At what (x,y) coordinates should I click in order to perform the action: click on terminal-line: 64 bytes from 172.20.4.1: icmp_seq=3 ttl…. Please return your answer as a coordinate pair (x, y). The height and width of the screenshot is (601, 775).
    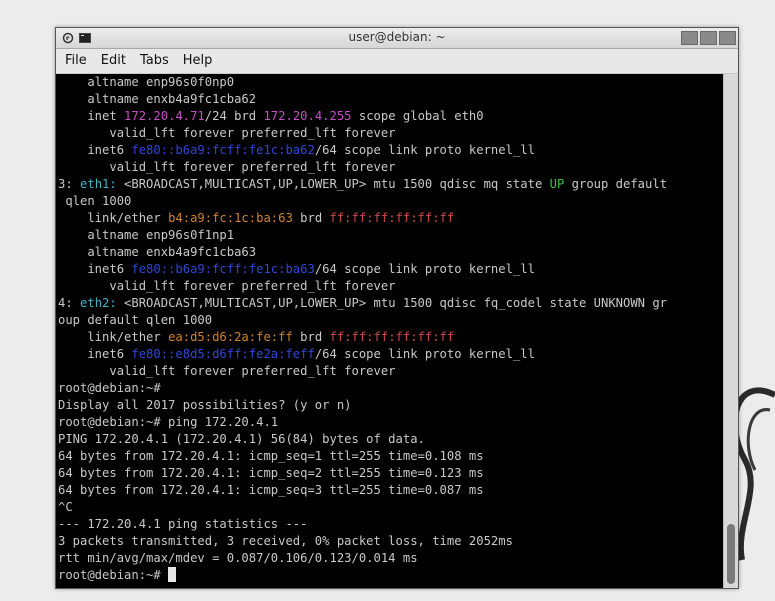
    Looking at the image, I should click on (362, 490).